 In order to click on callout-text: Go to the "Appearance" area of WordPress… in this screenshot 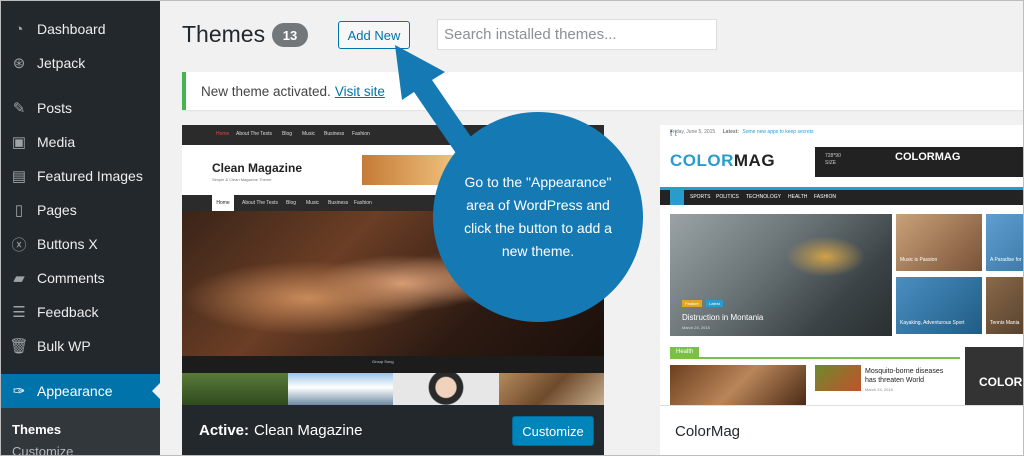, I will do `click(538, 216)`.